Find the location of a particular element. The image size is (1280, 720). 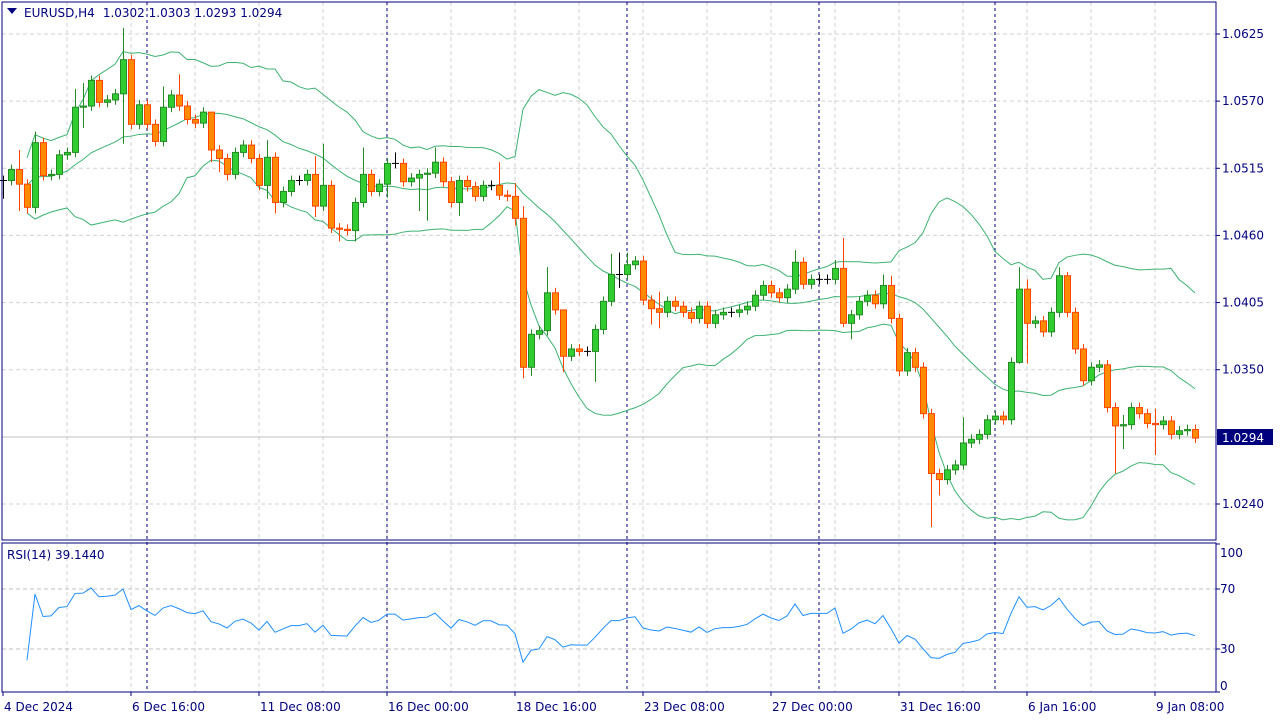

time-tick-label: 4 Dec 2024 is located at coordinates (38, 707).